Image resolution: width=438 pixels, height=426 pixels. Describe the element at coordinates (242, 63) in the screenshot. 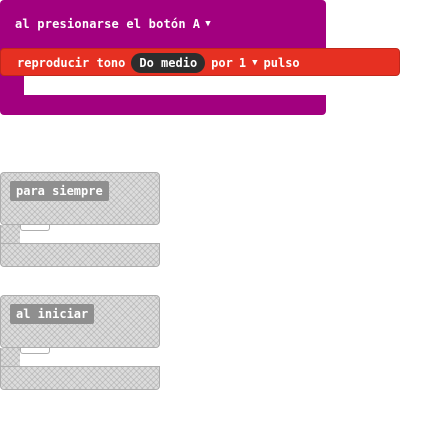

I see `beat-dropdown-value: 1` at that location.